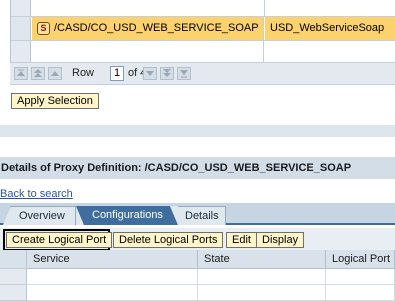 This screenshot has height=301, width=395. What do you see at coordinates (360, 259) in the screenshot?
I see `column-header-logical-port: Logical Port` at bounding box center [360, 259].